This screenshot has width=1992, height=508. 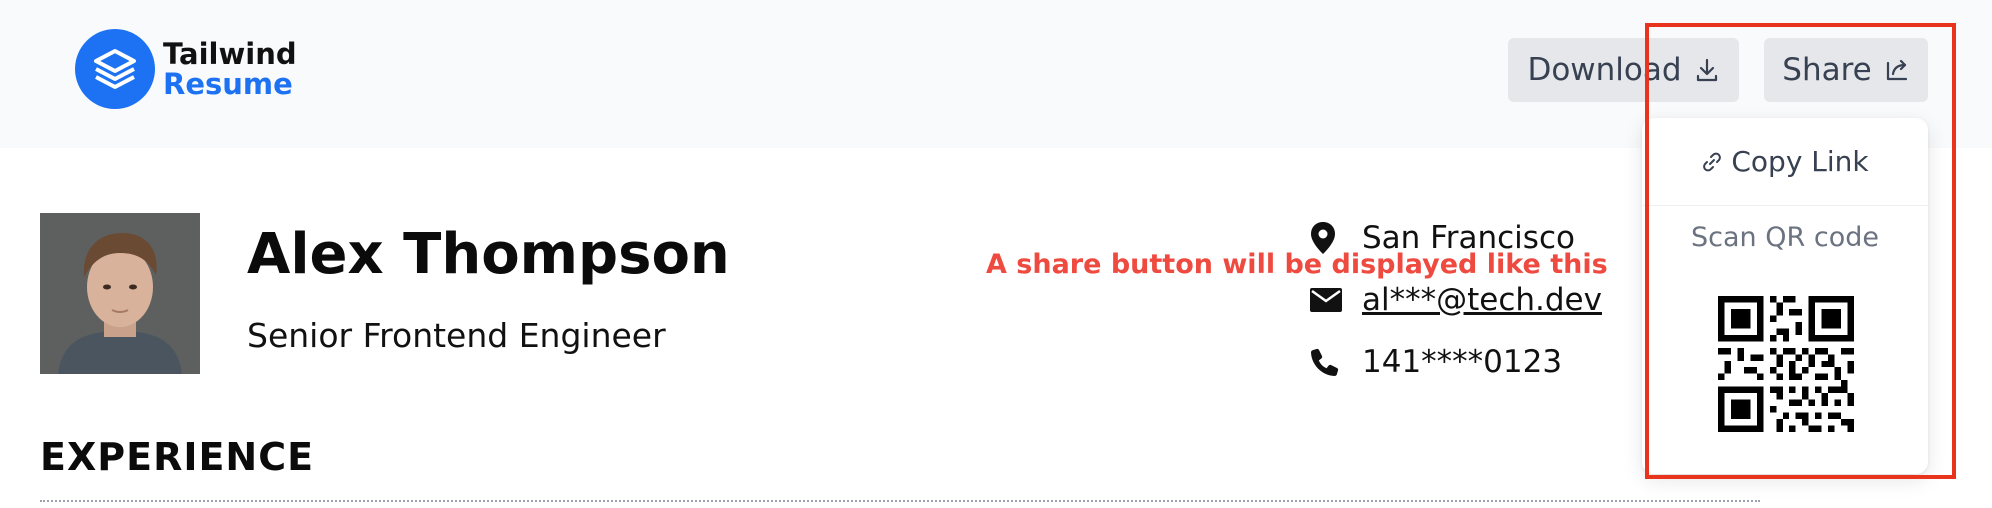 What do you see at coordinates (1330, 362) in the screenshot?
I see `phone-icon` at bounding box center [1330, 362].